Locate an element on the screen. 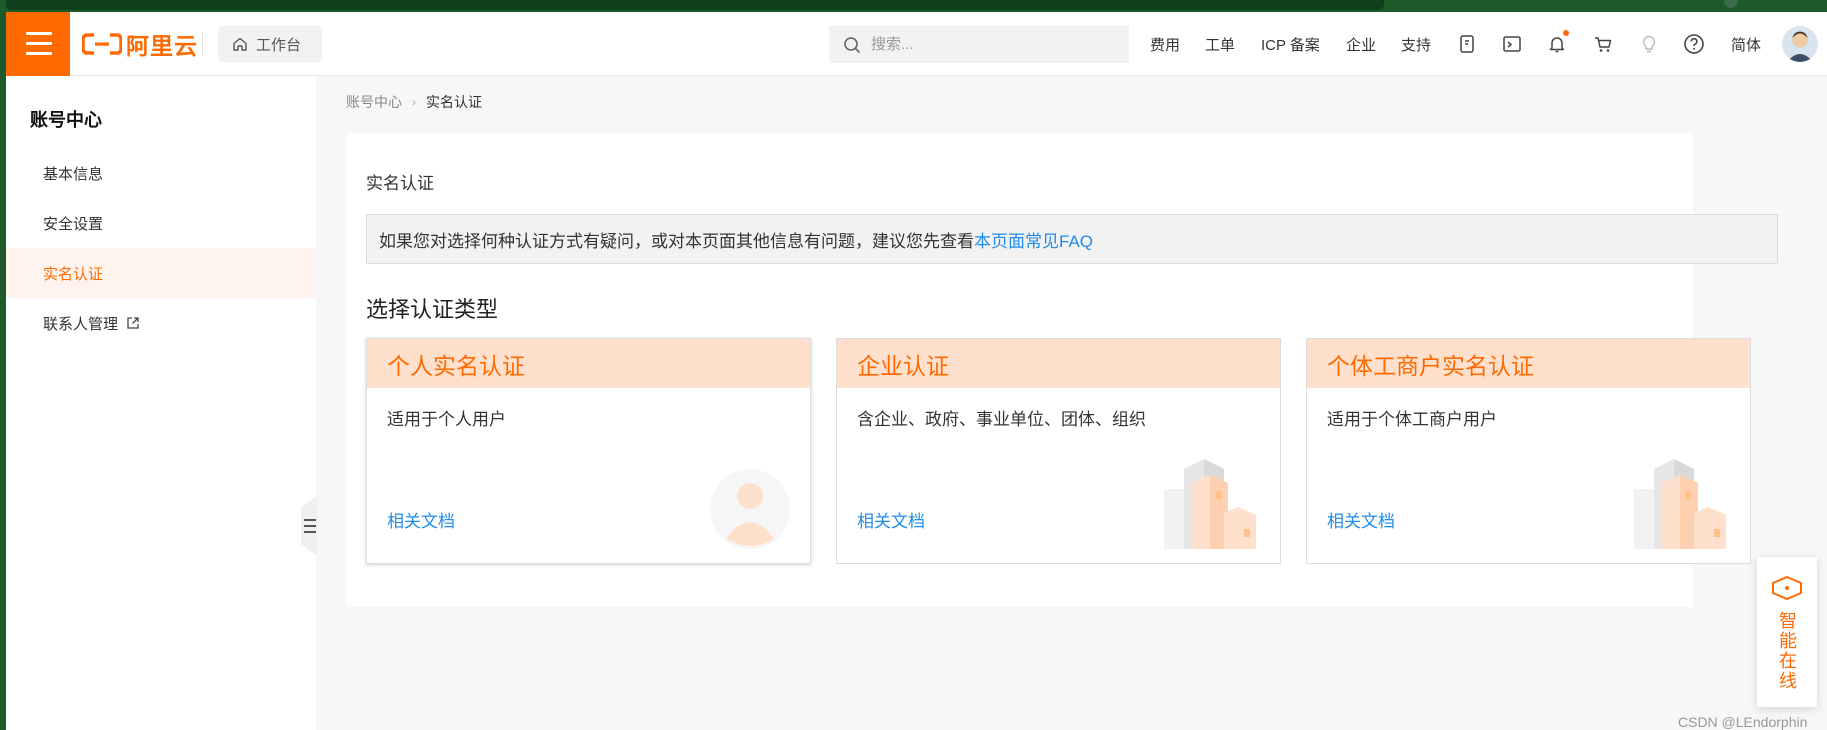 This screenshot has width=1827, height=730. window-top-strip is located at coordinates (913, 6).